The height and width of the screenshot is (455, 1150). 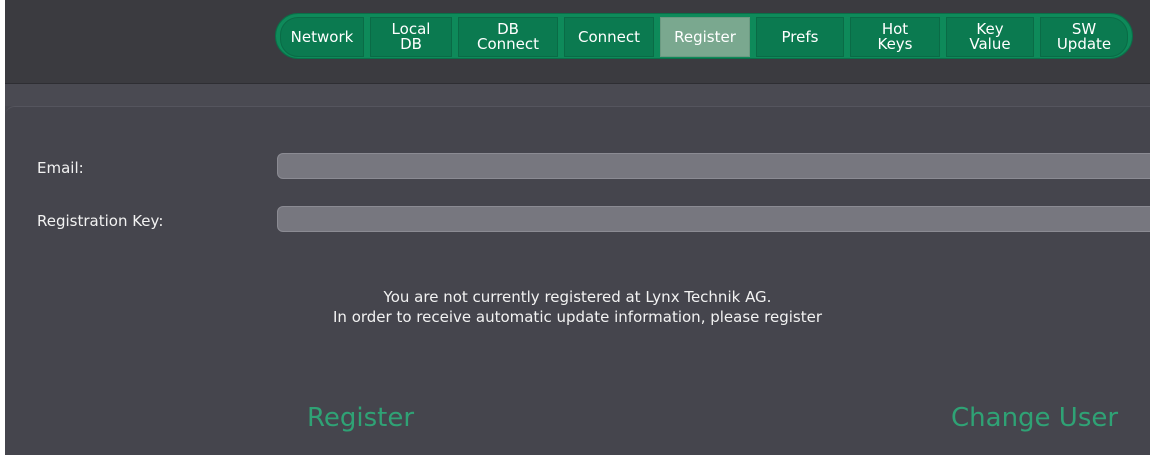 I want to click on email-label: Email:, so click(x=60, y=168).